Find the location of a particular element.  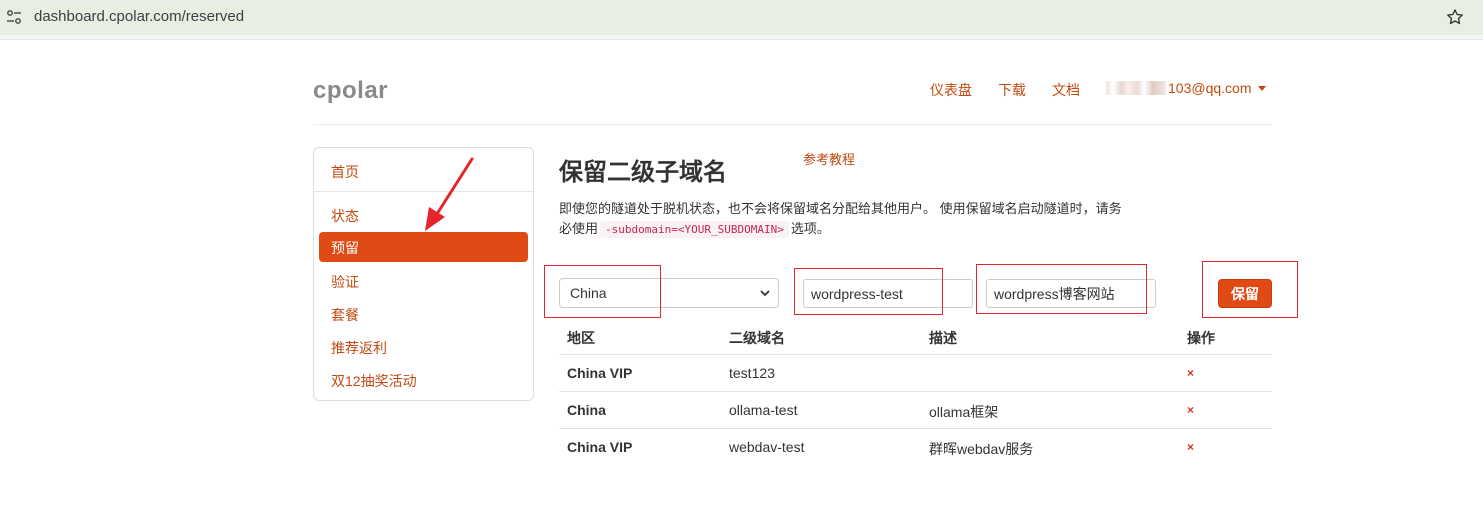

caret-down-icon is located at coordinates (1262, 88).